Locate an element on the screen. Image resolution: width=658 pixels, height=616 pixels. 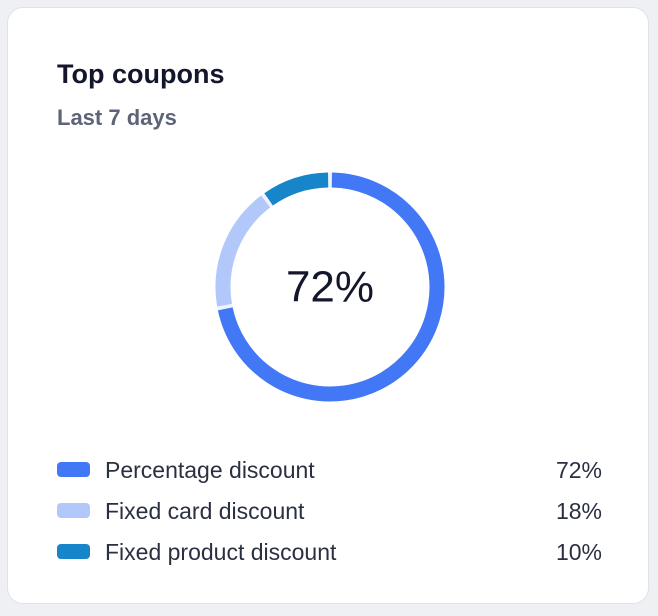
donut-chart: 72% is located at coordinates (330, 287).